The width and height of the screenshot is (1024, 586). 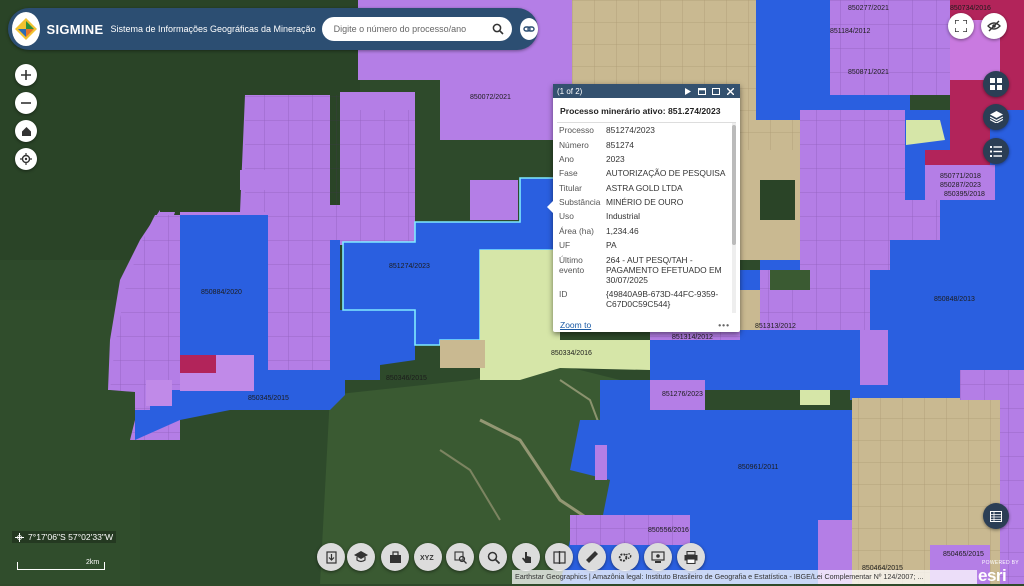 I want to click on legend-button, so click(x=996, y=151).